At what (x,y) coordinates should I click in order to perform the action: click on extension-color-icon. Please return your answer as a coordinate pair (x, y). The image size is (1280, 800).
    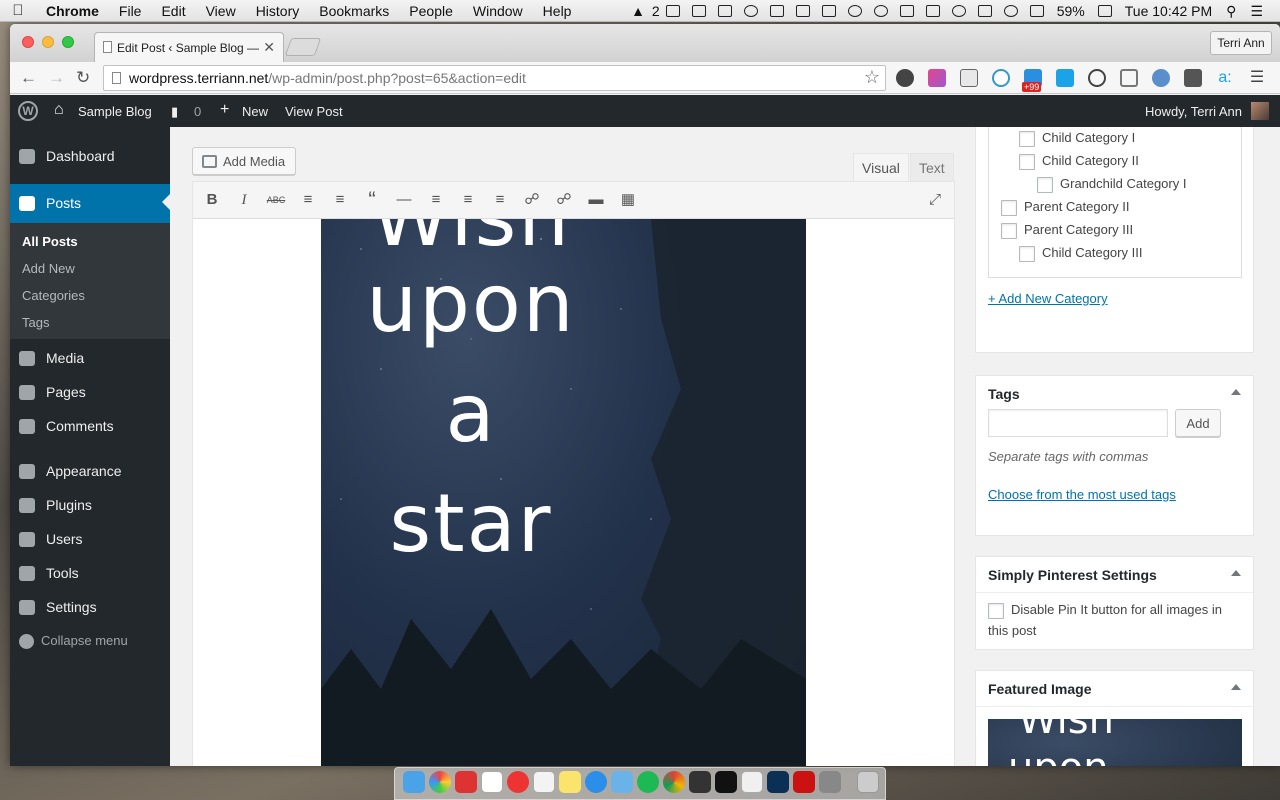
    Looking at the image, I should click on (937, 78).